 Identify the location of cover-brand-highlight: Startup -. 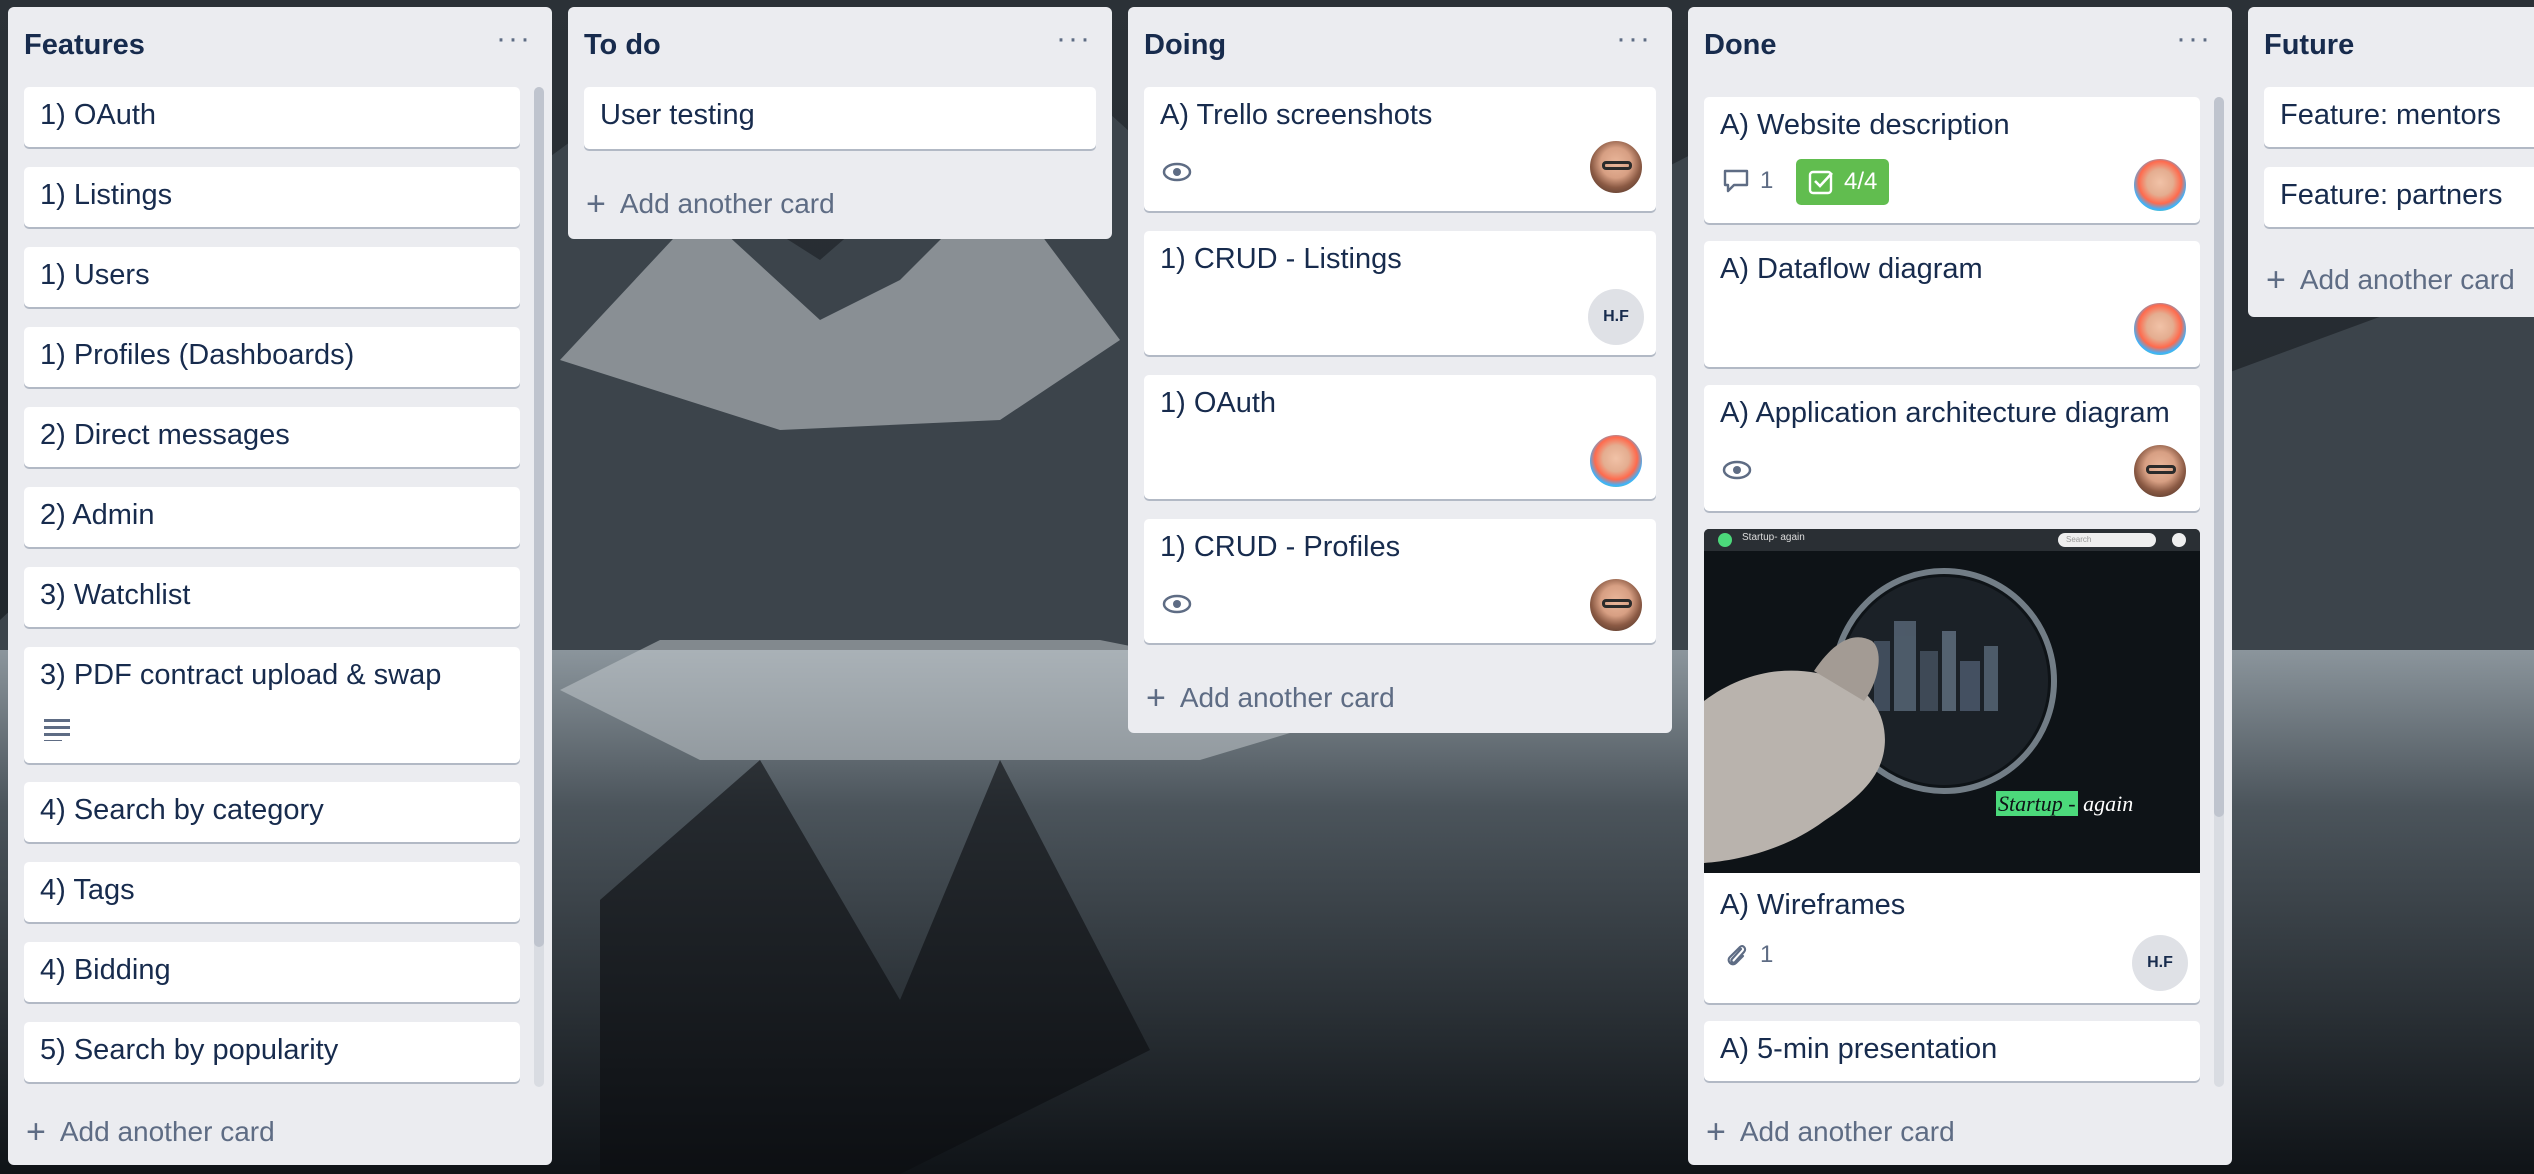
(2037, 803).